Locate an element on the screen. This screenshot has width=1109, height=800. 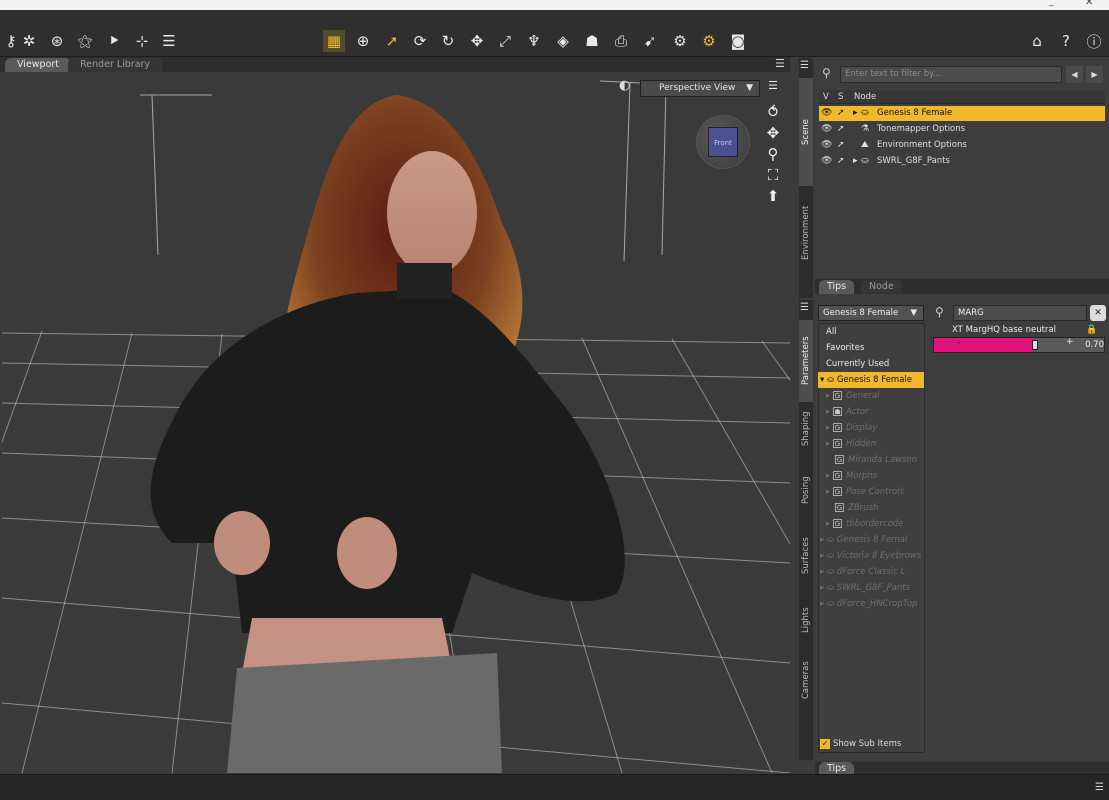
slider-handle is located at coordinates (1035, 345).